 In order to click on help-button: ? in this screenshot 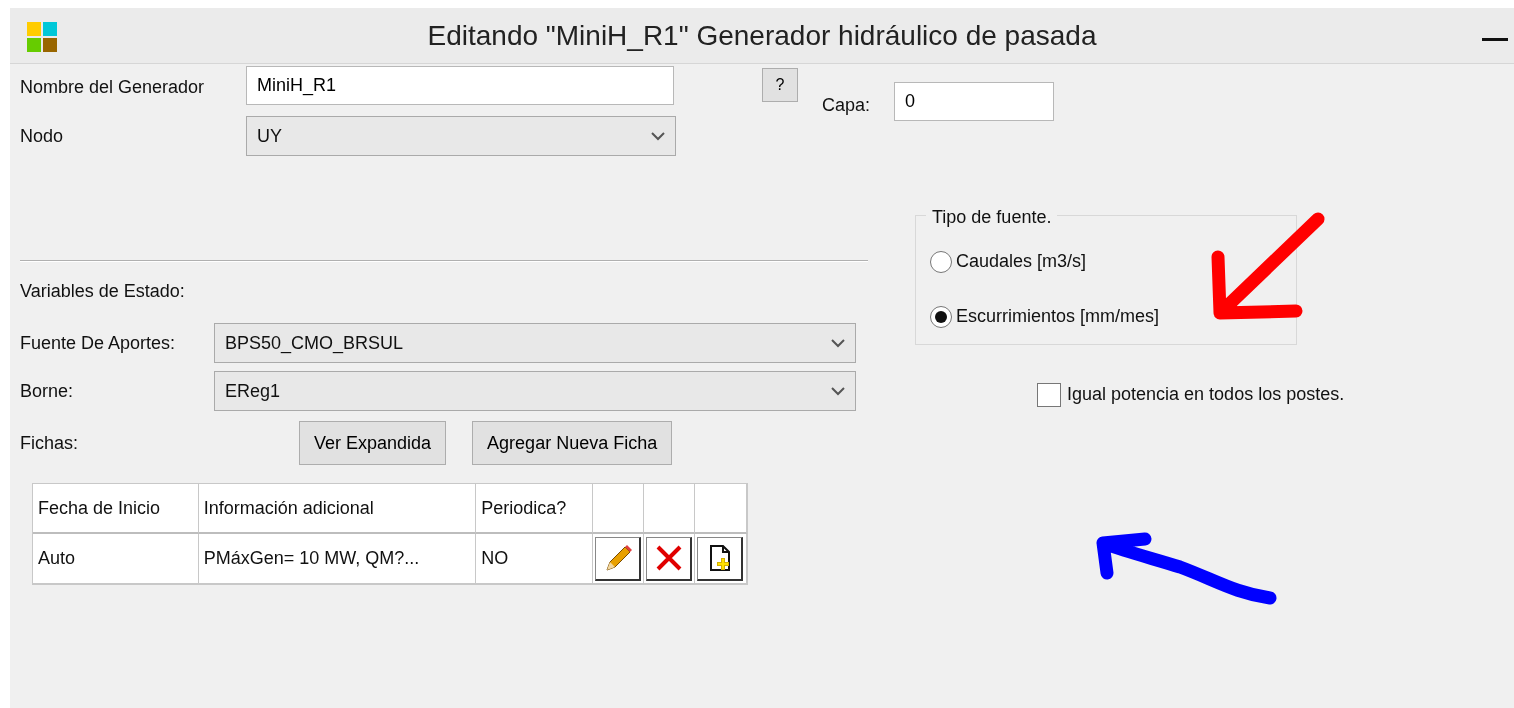, I will do `click(780, 85)`.